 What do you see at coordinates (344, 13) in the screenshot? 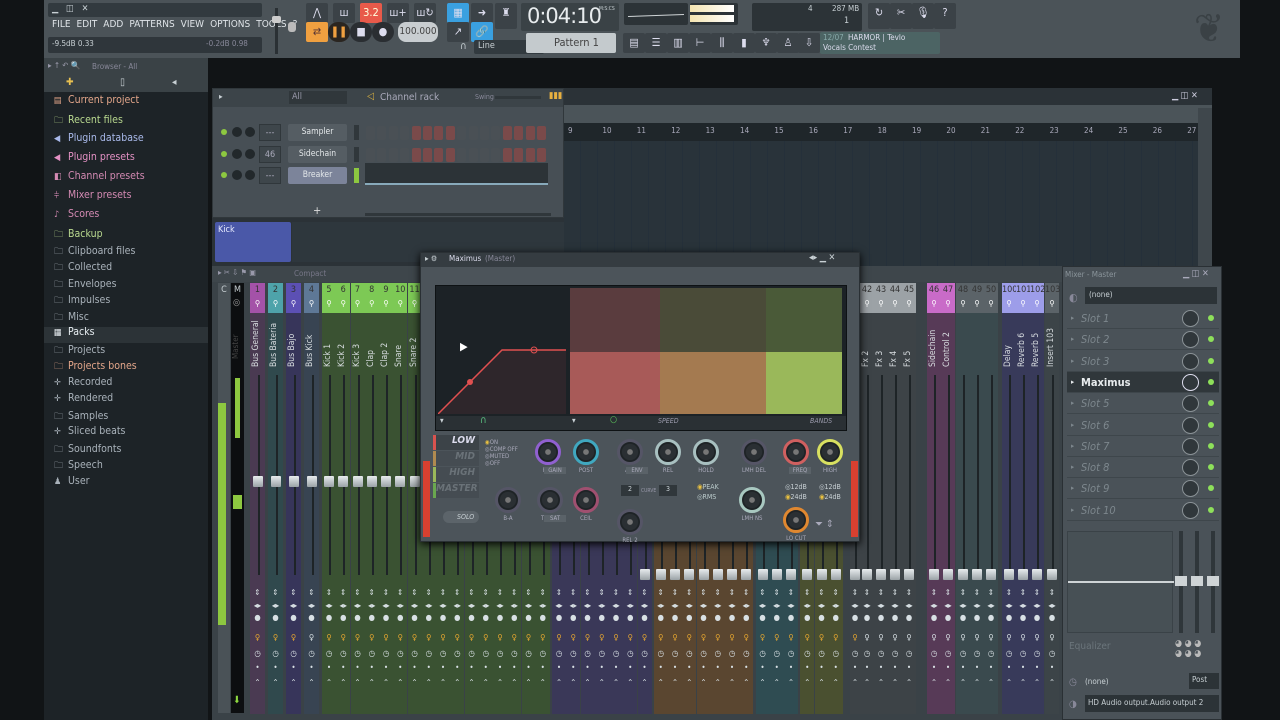
I see `wait-record-button: ш` at bounding box center [344, 13].